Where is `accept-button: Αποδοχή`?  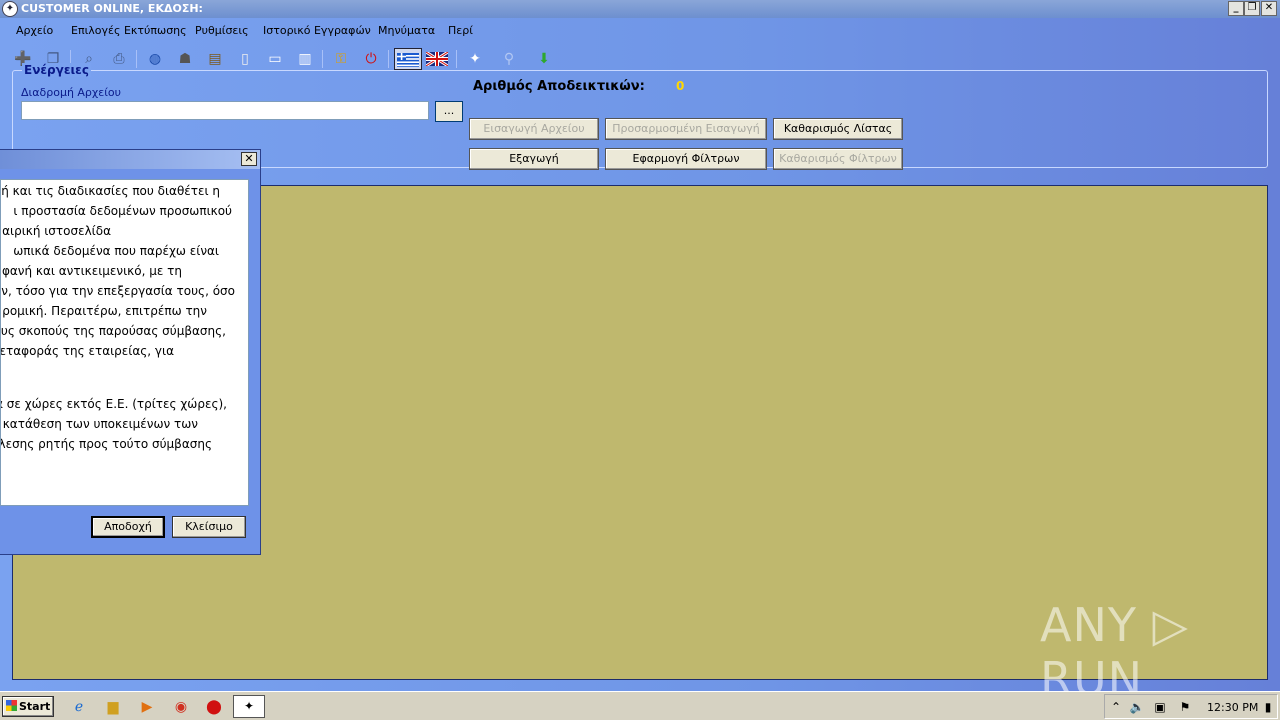
accept-button: Αποδοχή is located at coordinates (128, 527).